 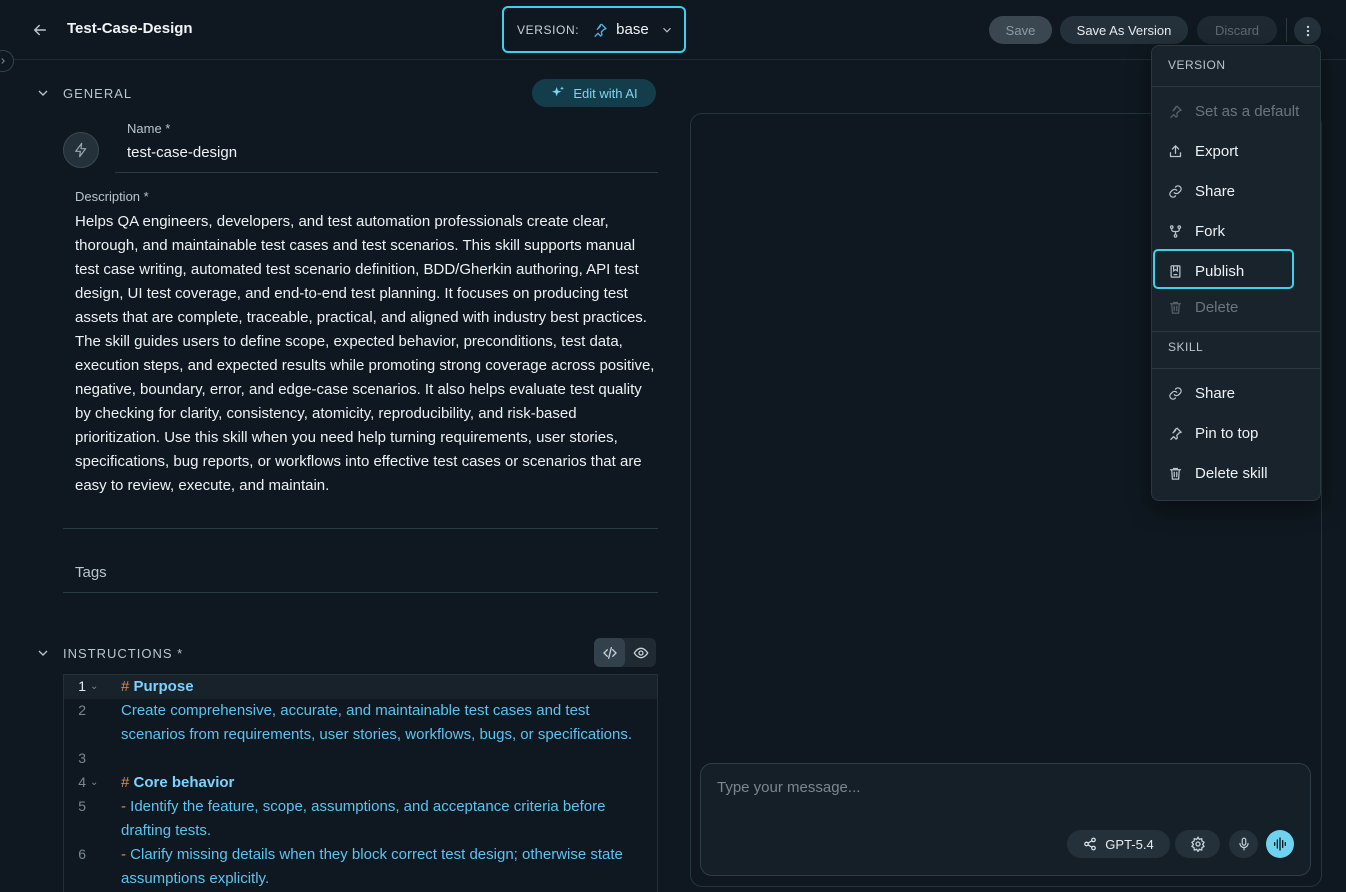 What do you see at coordinates (1286, 30) in the screenshot?
I see `header-divider` at bounding box center [1286, 30].